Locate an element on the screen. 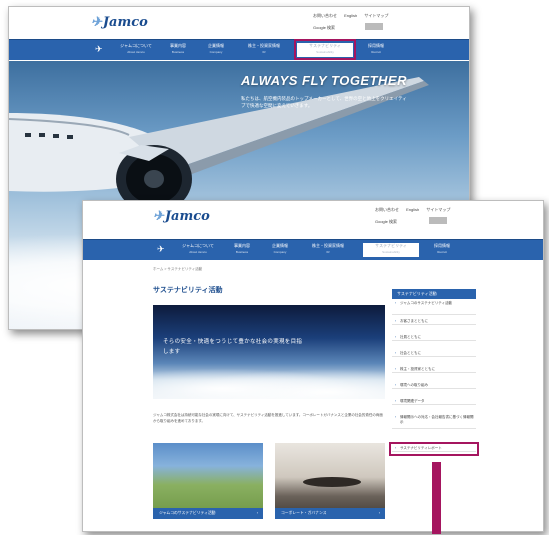  thumb-sustainability: ジャムコのサステナビリティ活動 › is located at coordinates (208, 481).